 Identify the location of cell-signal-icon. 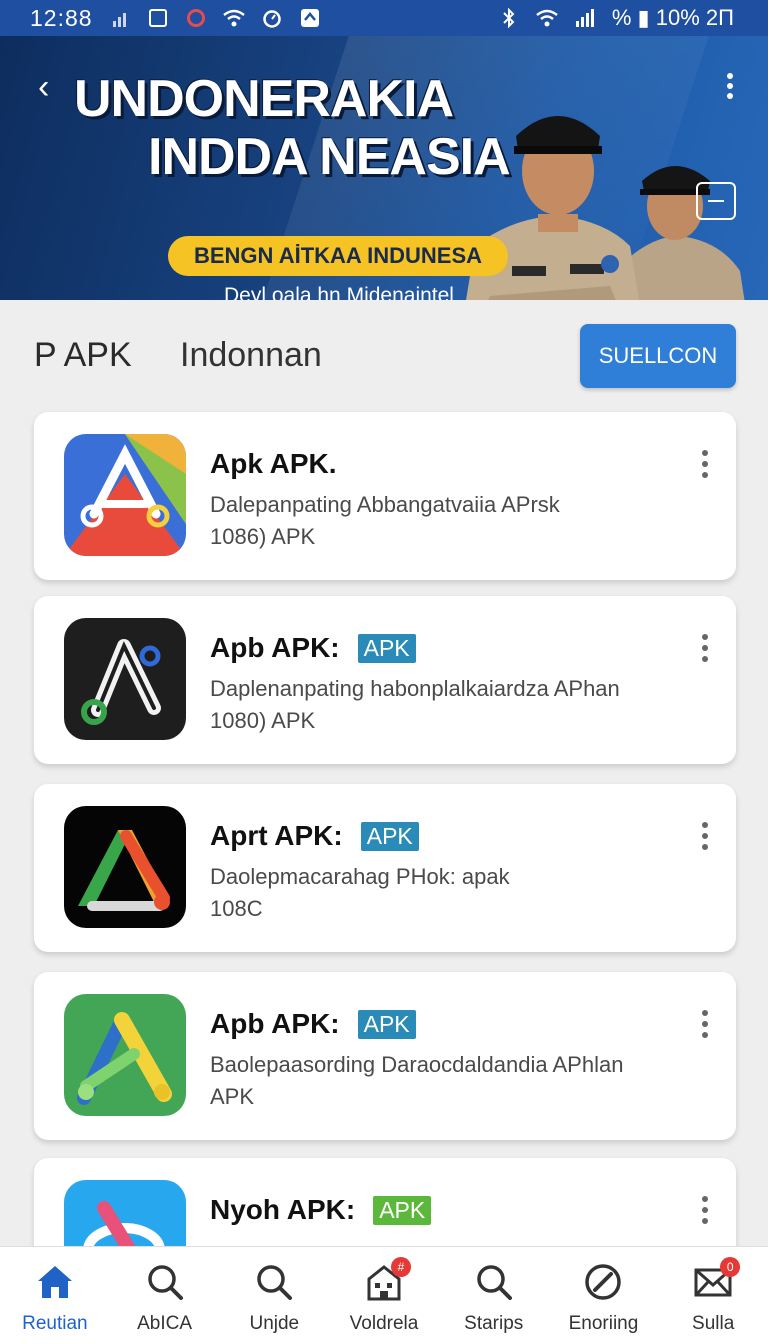
(585, 18).